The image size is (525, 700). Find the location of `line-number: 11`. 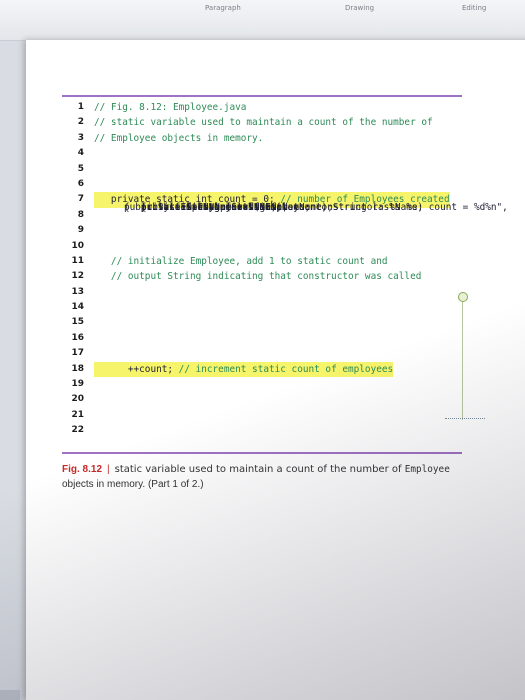

line-number: 11 is located at coordinates (77, 260).